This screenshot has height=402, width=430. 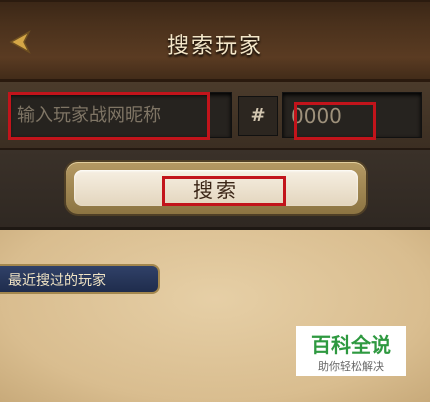 What do you see at coordinates (224, 191) in the screenshot?
I see `highlight-search-button` at bounding box center [224, 191].